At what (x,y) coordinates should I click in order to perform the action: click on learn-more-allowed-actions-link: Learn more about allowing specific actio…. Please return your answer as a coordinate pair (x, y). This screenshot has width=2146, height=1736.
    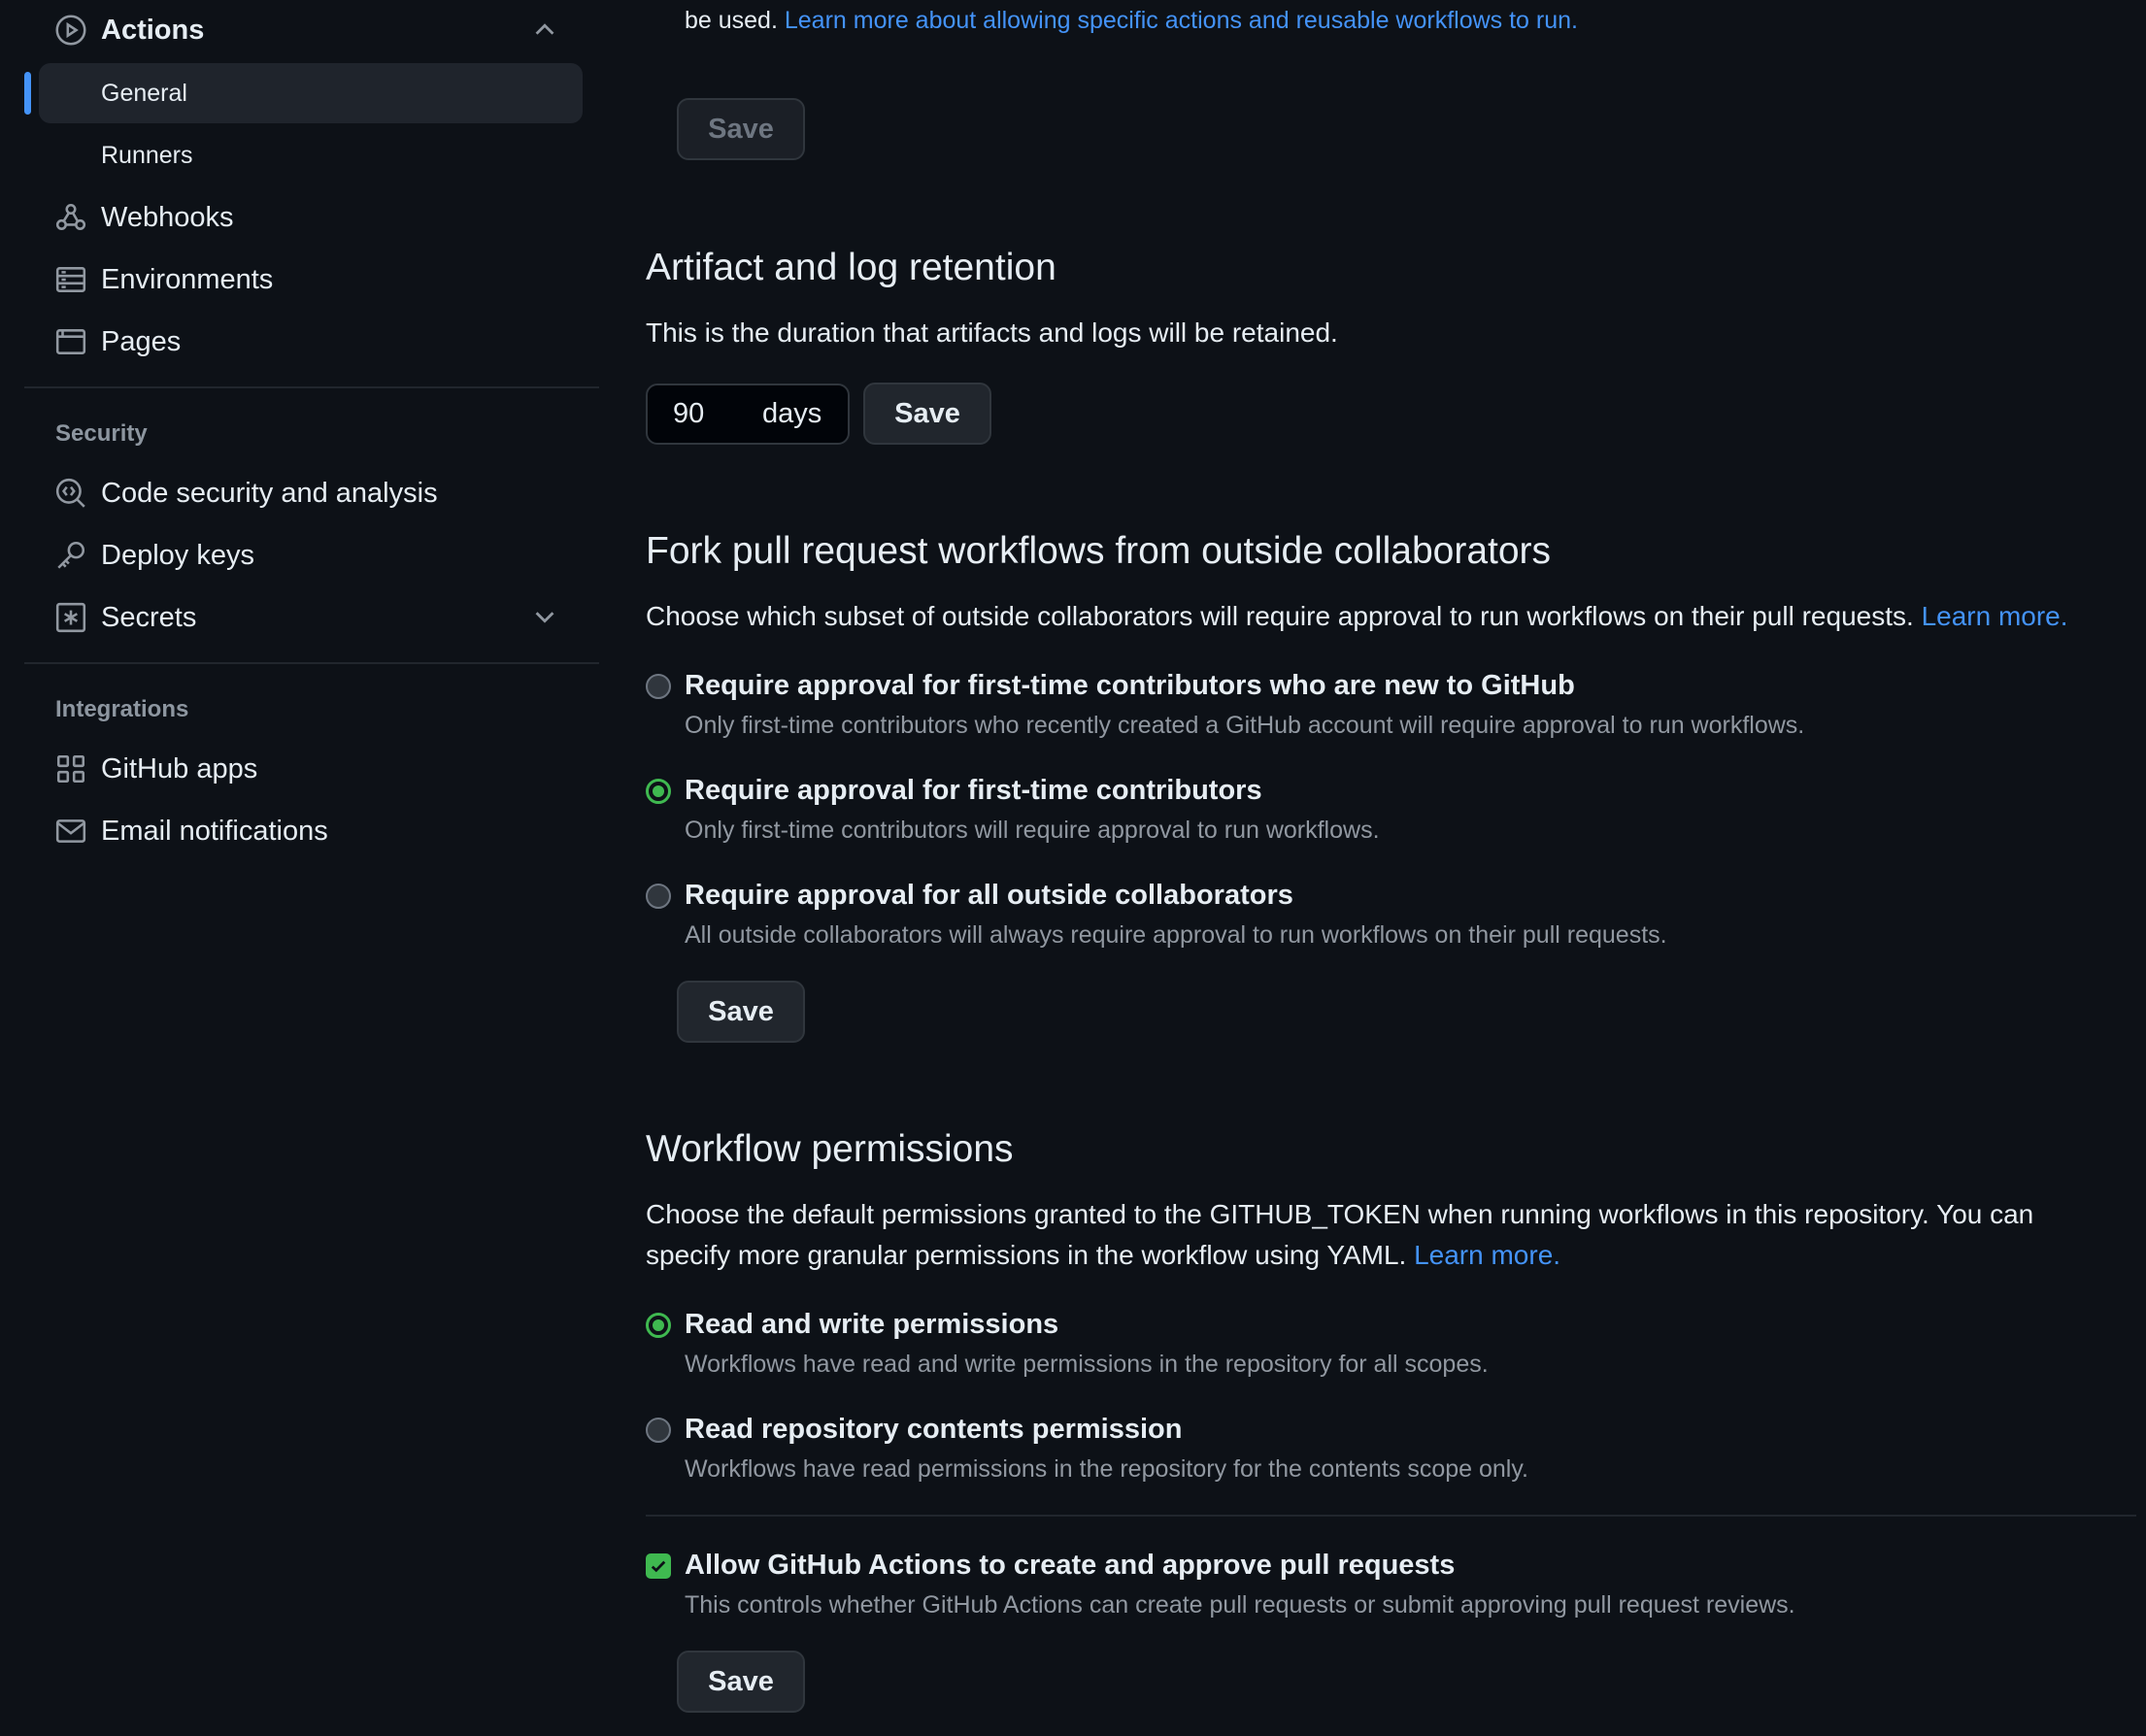
    Looking at the image, I should click on (1182, 20).